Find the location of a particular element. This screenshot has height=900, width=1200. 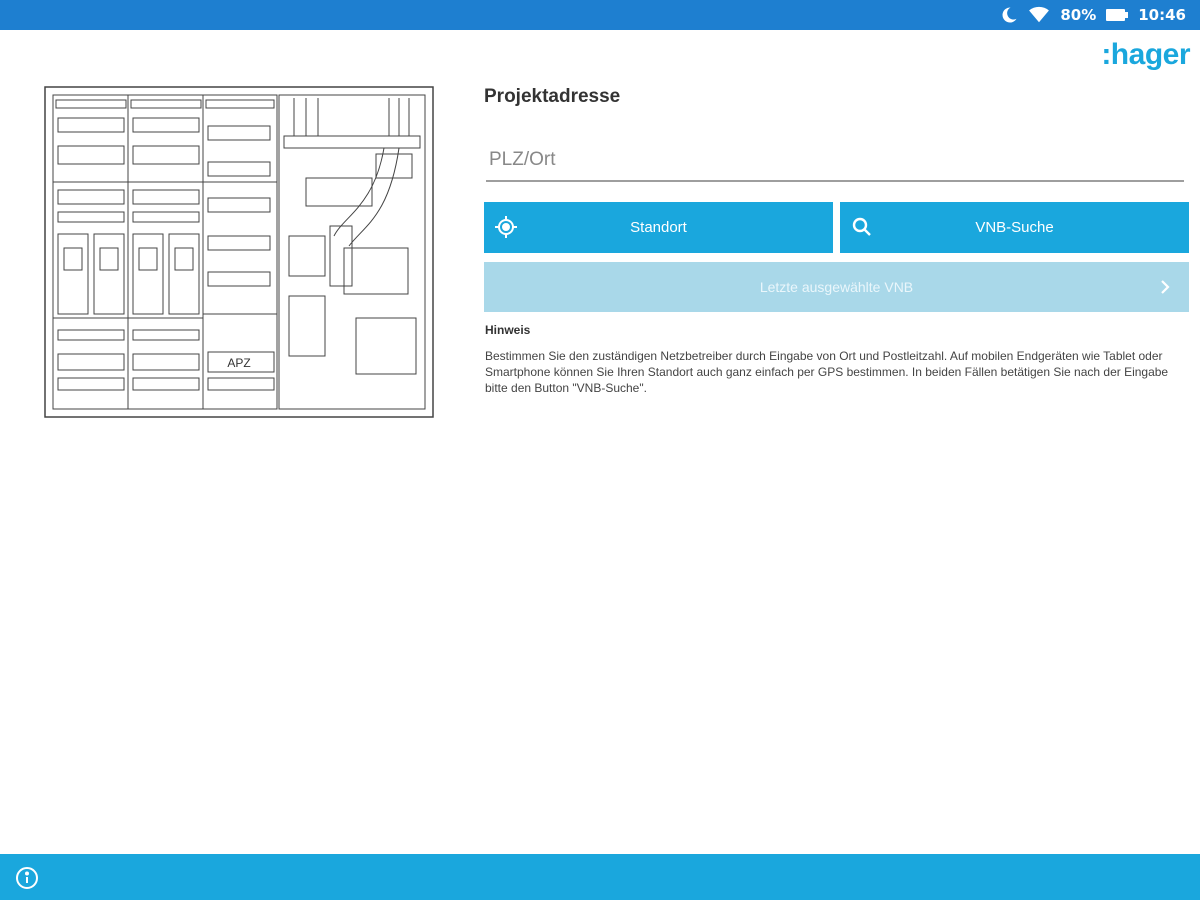

crosshair-icon is located at coordinates (506, 227).